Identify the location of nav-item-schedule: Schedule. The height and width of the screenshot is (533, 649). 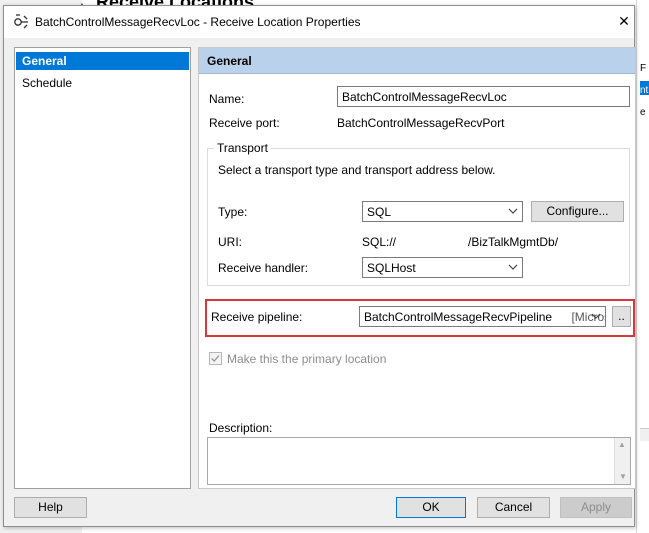
(102, 83).